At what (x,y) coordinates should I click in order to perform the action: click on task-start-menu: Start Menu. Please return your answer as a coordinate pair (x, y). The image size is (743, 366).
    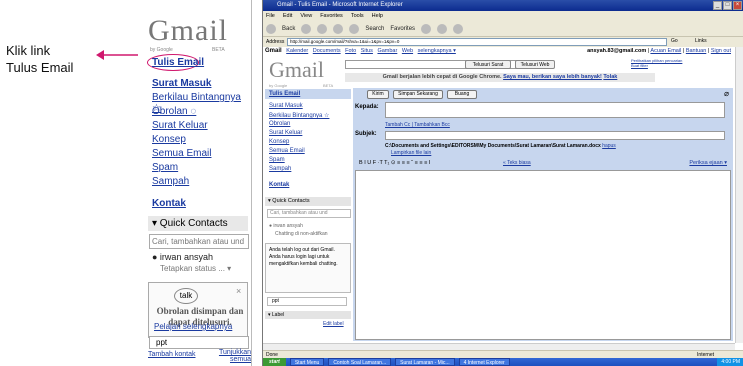
    Looking at the image, I should click on (307, 362).